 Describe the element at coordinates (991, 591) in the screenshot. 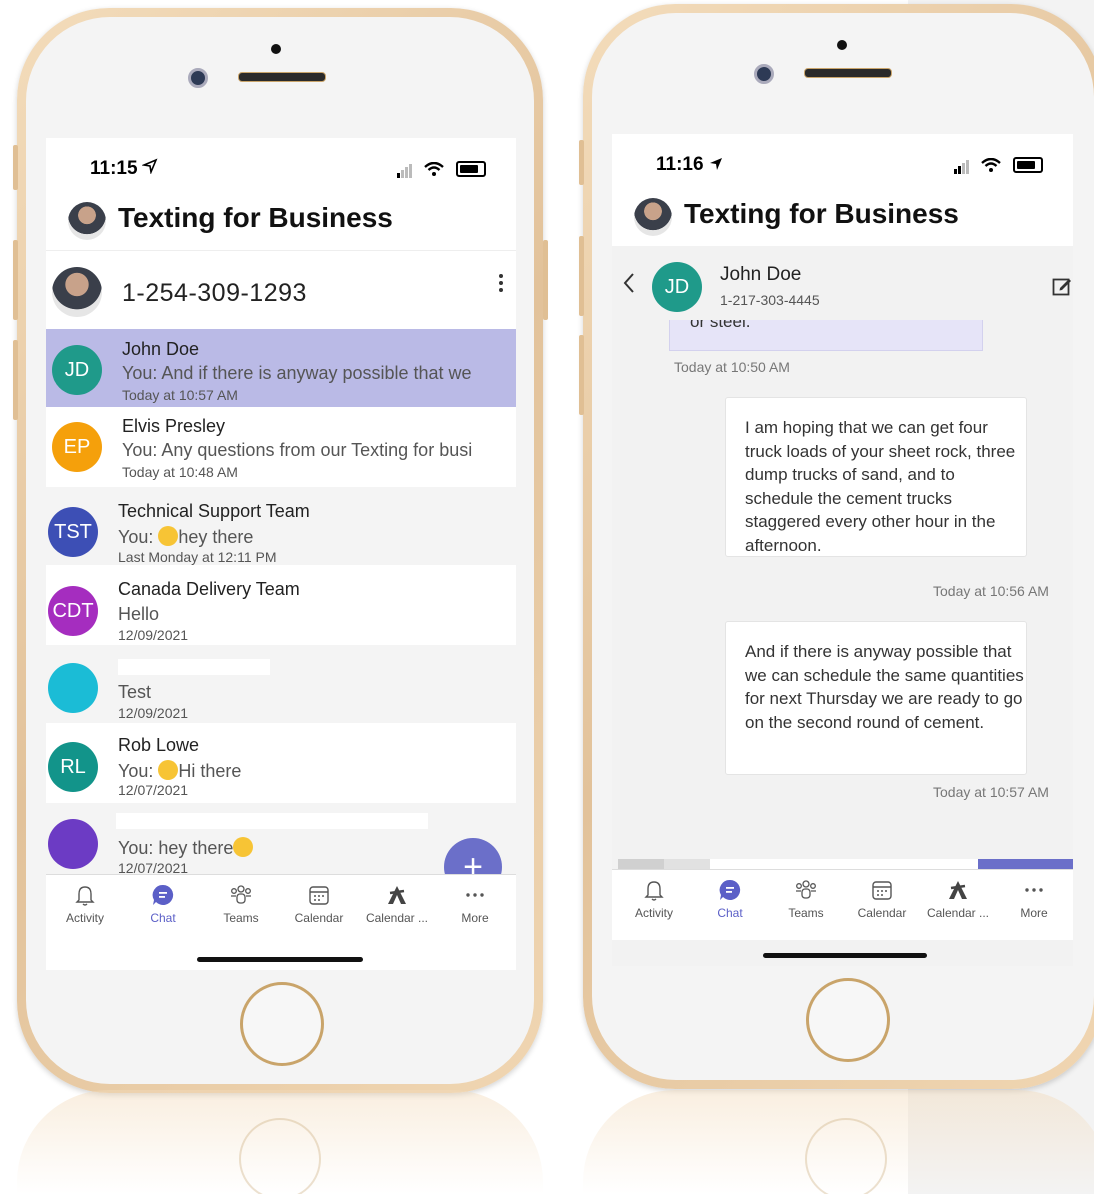

I see `message-time: Today at 10:56 AM` at that location.